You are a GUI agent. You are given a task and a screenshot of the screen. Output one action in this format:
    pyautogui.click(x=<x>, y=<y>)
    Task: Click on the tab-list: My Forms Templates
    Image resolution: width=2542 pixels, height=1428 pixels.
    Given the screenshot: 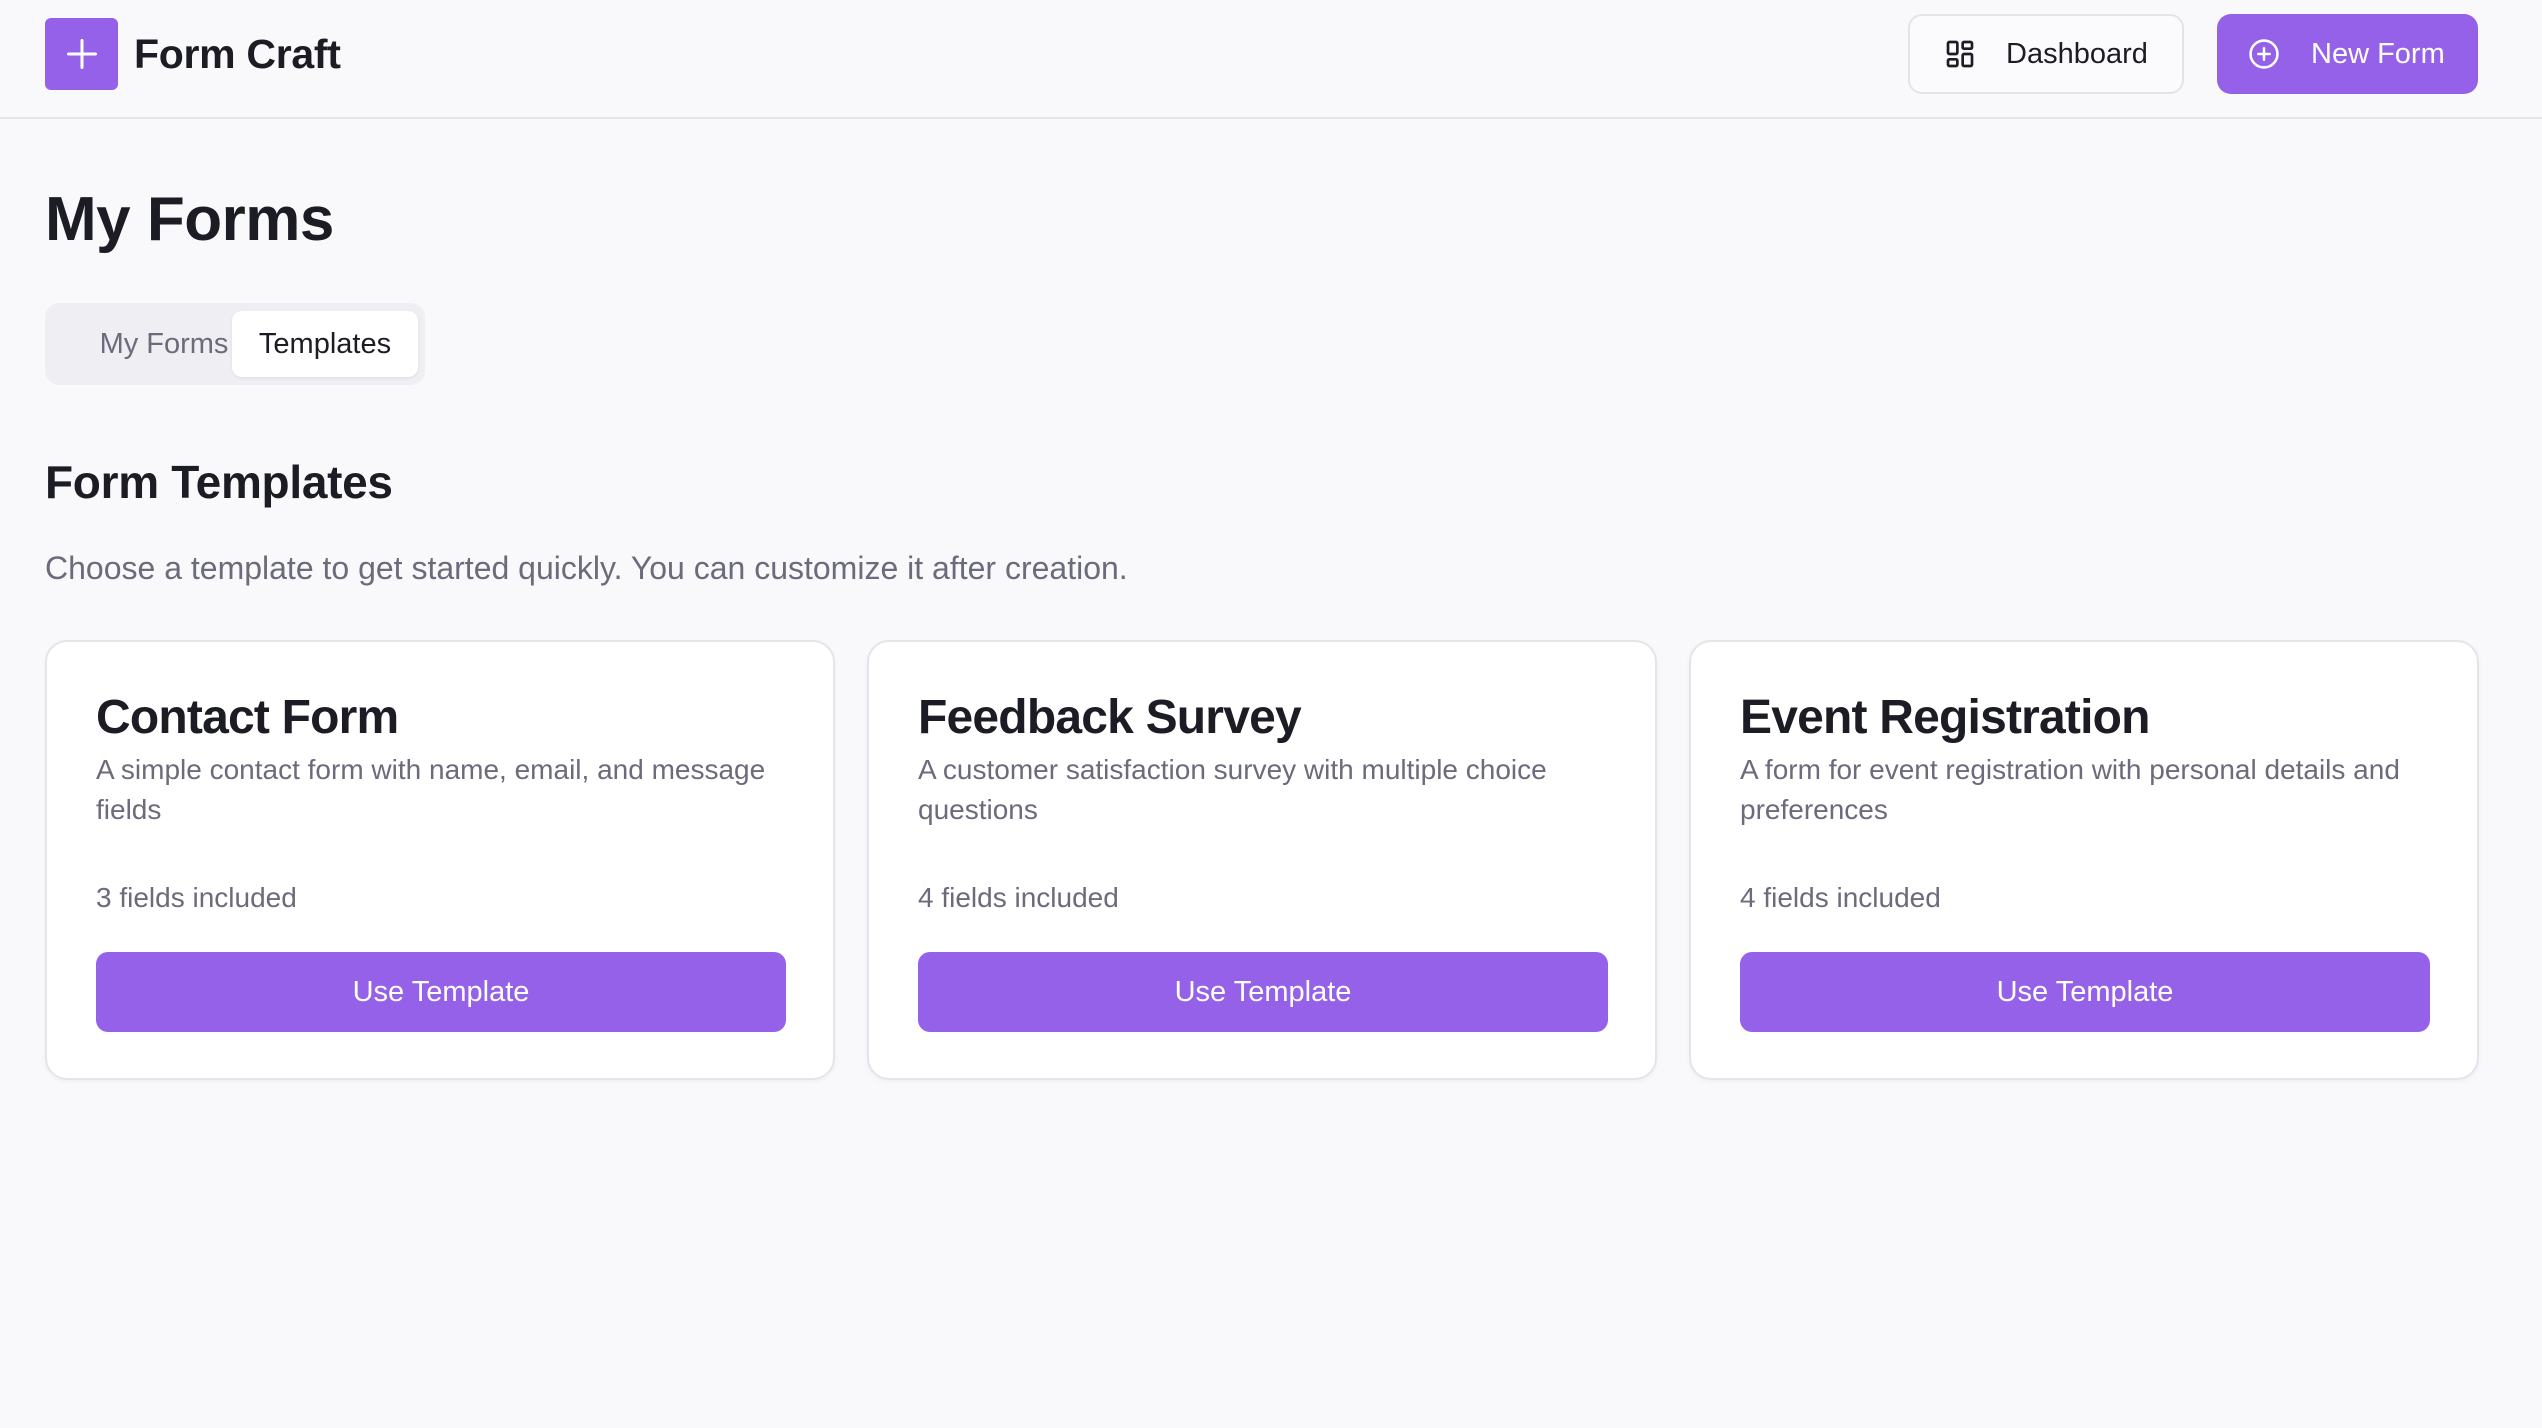 What is the action you would take?
    pyautogui.click(x=235, y=344)
    